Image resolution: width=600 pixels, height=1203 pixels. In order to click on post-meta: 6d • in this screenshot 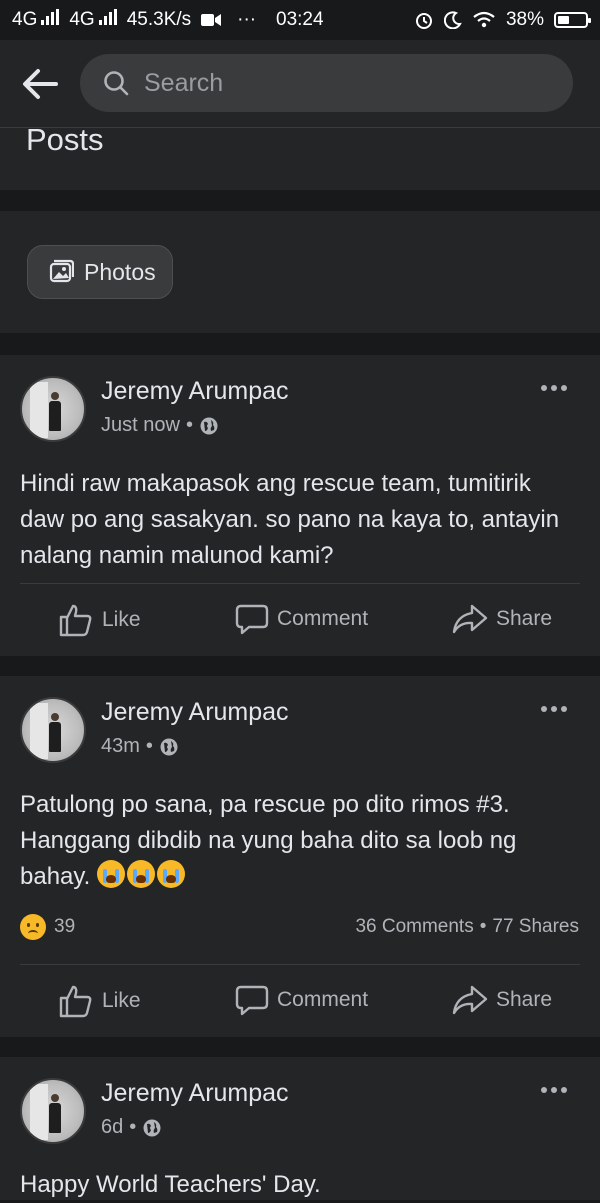, I will do `click(131, 1127)`.